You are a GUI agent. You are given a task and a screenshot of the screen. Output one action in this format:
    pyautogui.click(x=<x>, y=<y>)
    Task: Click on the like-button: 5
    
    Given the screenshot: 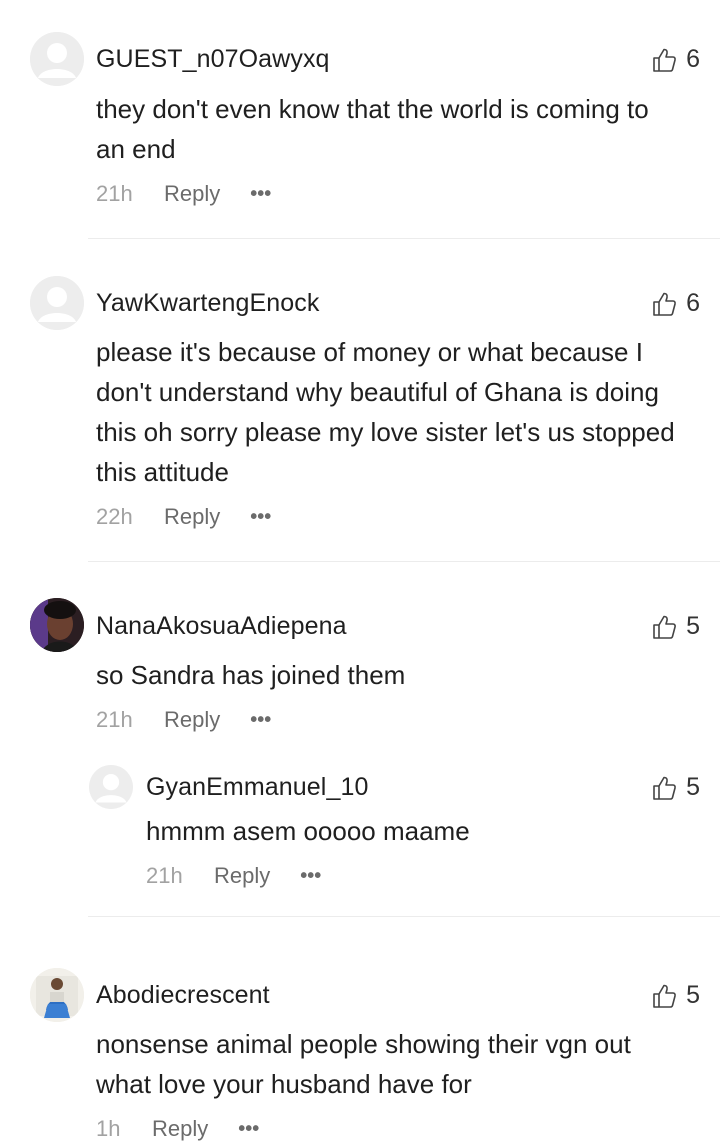 What is the action you would take?
    pyautogui.click(x=675, y=995)
    